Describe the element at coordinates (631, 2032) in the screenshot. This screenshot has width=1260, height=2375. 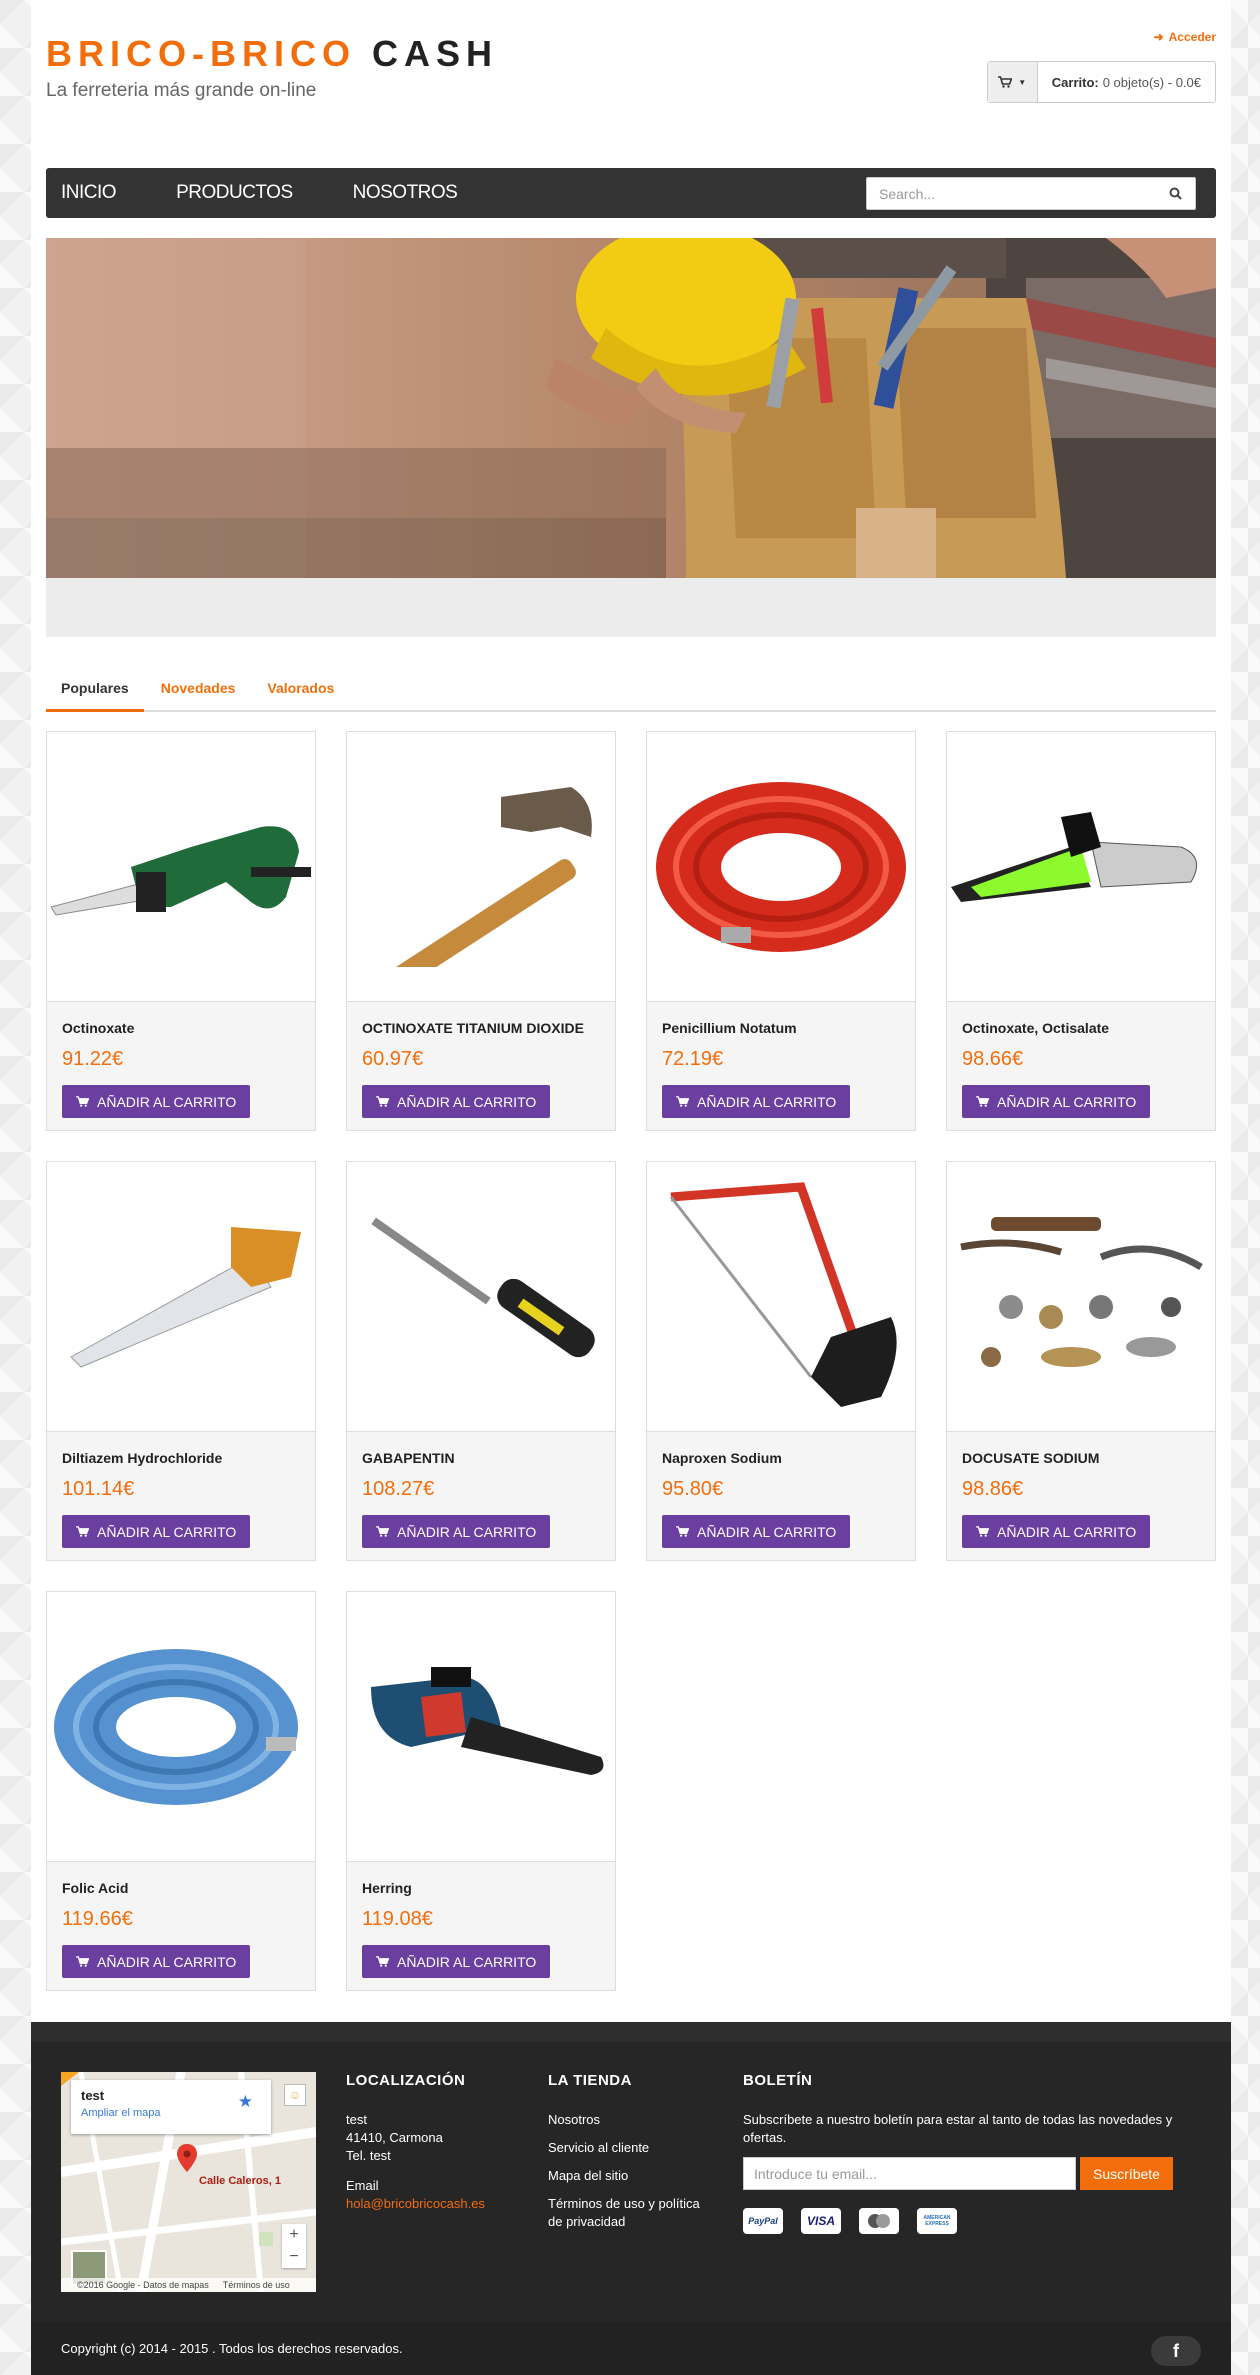
I see `footer-top-band` at that location.